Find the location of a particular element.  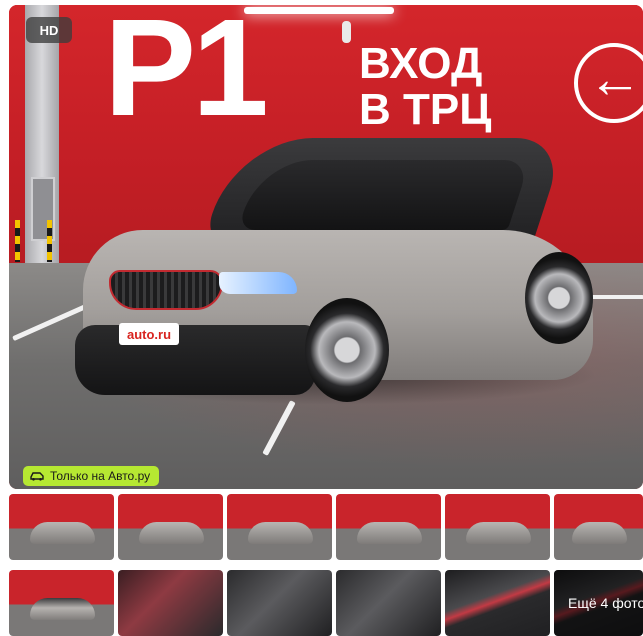

ceiling-light is located at coordinates (319, 10).